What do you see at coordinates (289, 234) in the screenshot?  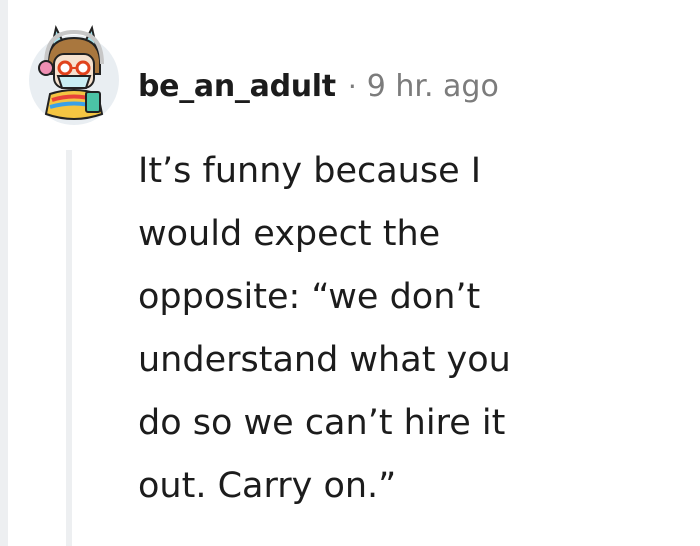 I see `comment-body-line: would expect the` at bounding box center [289, 234].